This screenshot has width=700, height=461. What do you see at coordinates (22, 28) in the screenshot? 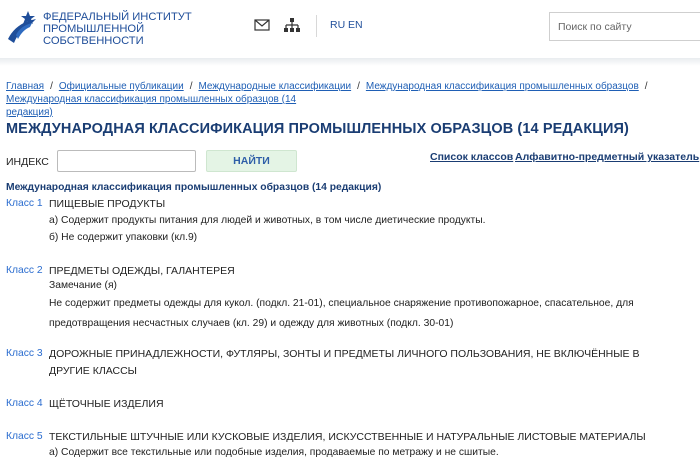
I see `fips-logo-icon` at bounding box center [22, 28].